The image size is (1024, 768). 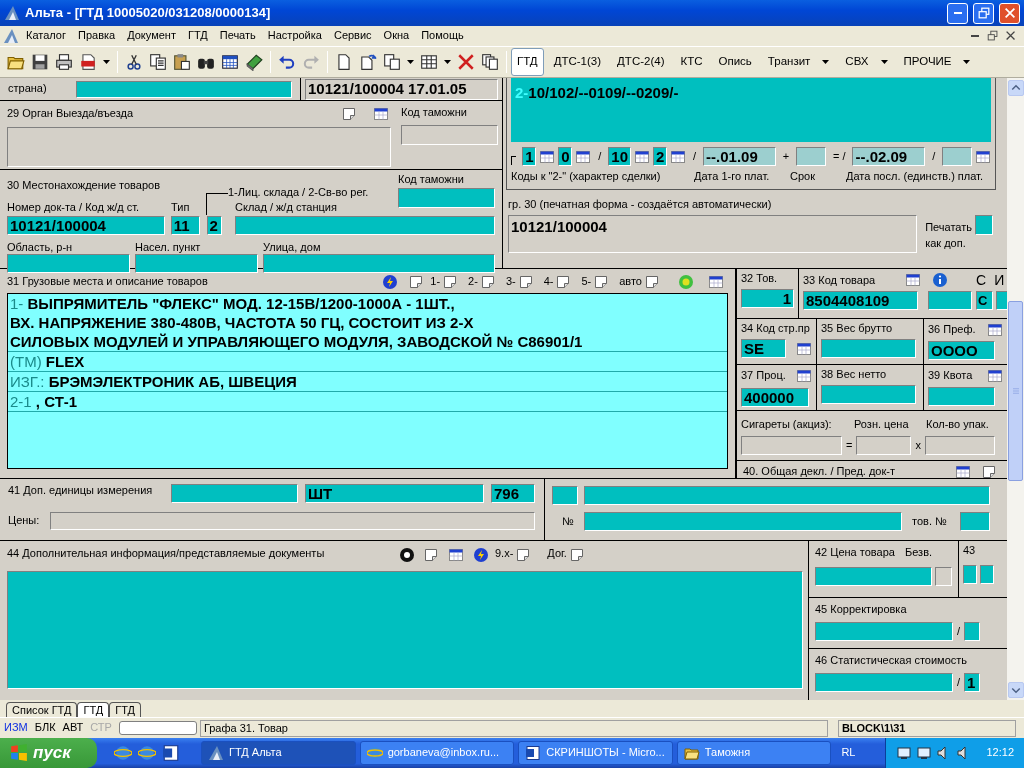 What do you see at coordinates (739, 156) in the screenshot?
I see `input-field: --.01.09` at bounding box center [739, 156].